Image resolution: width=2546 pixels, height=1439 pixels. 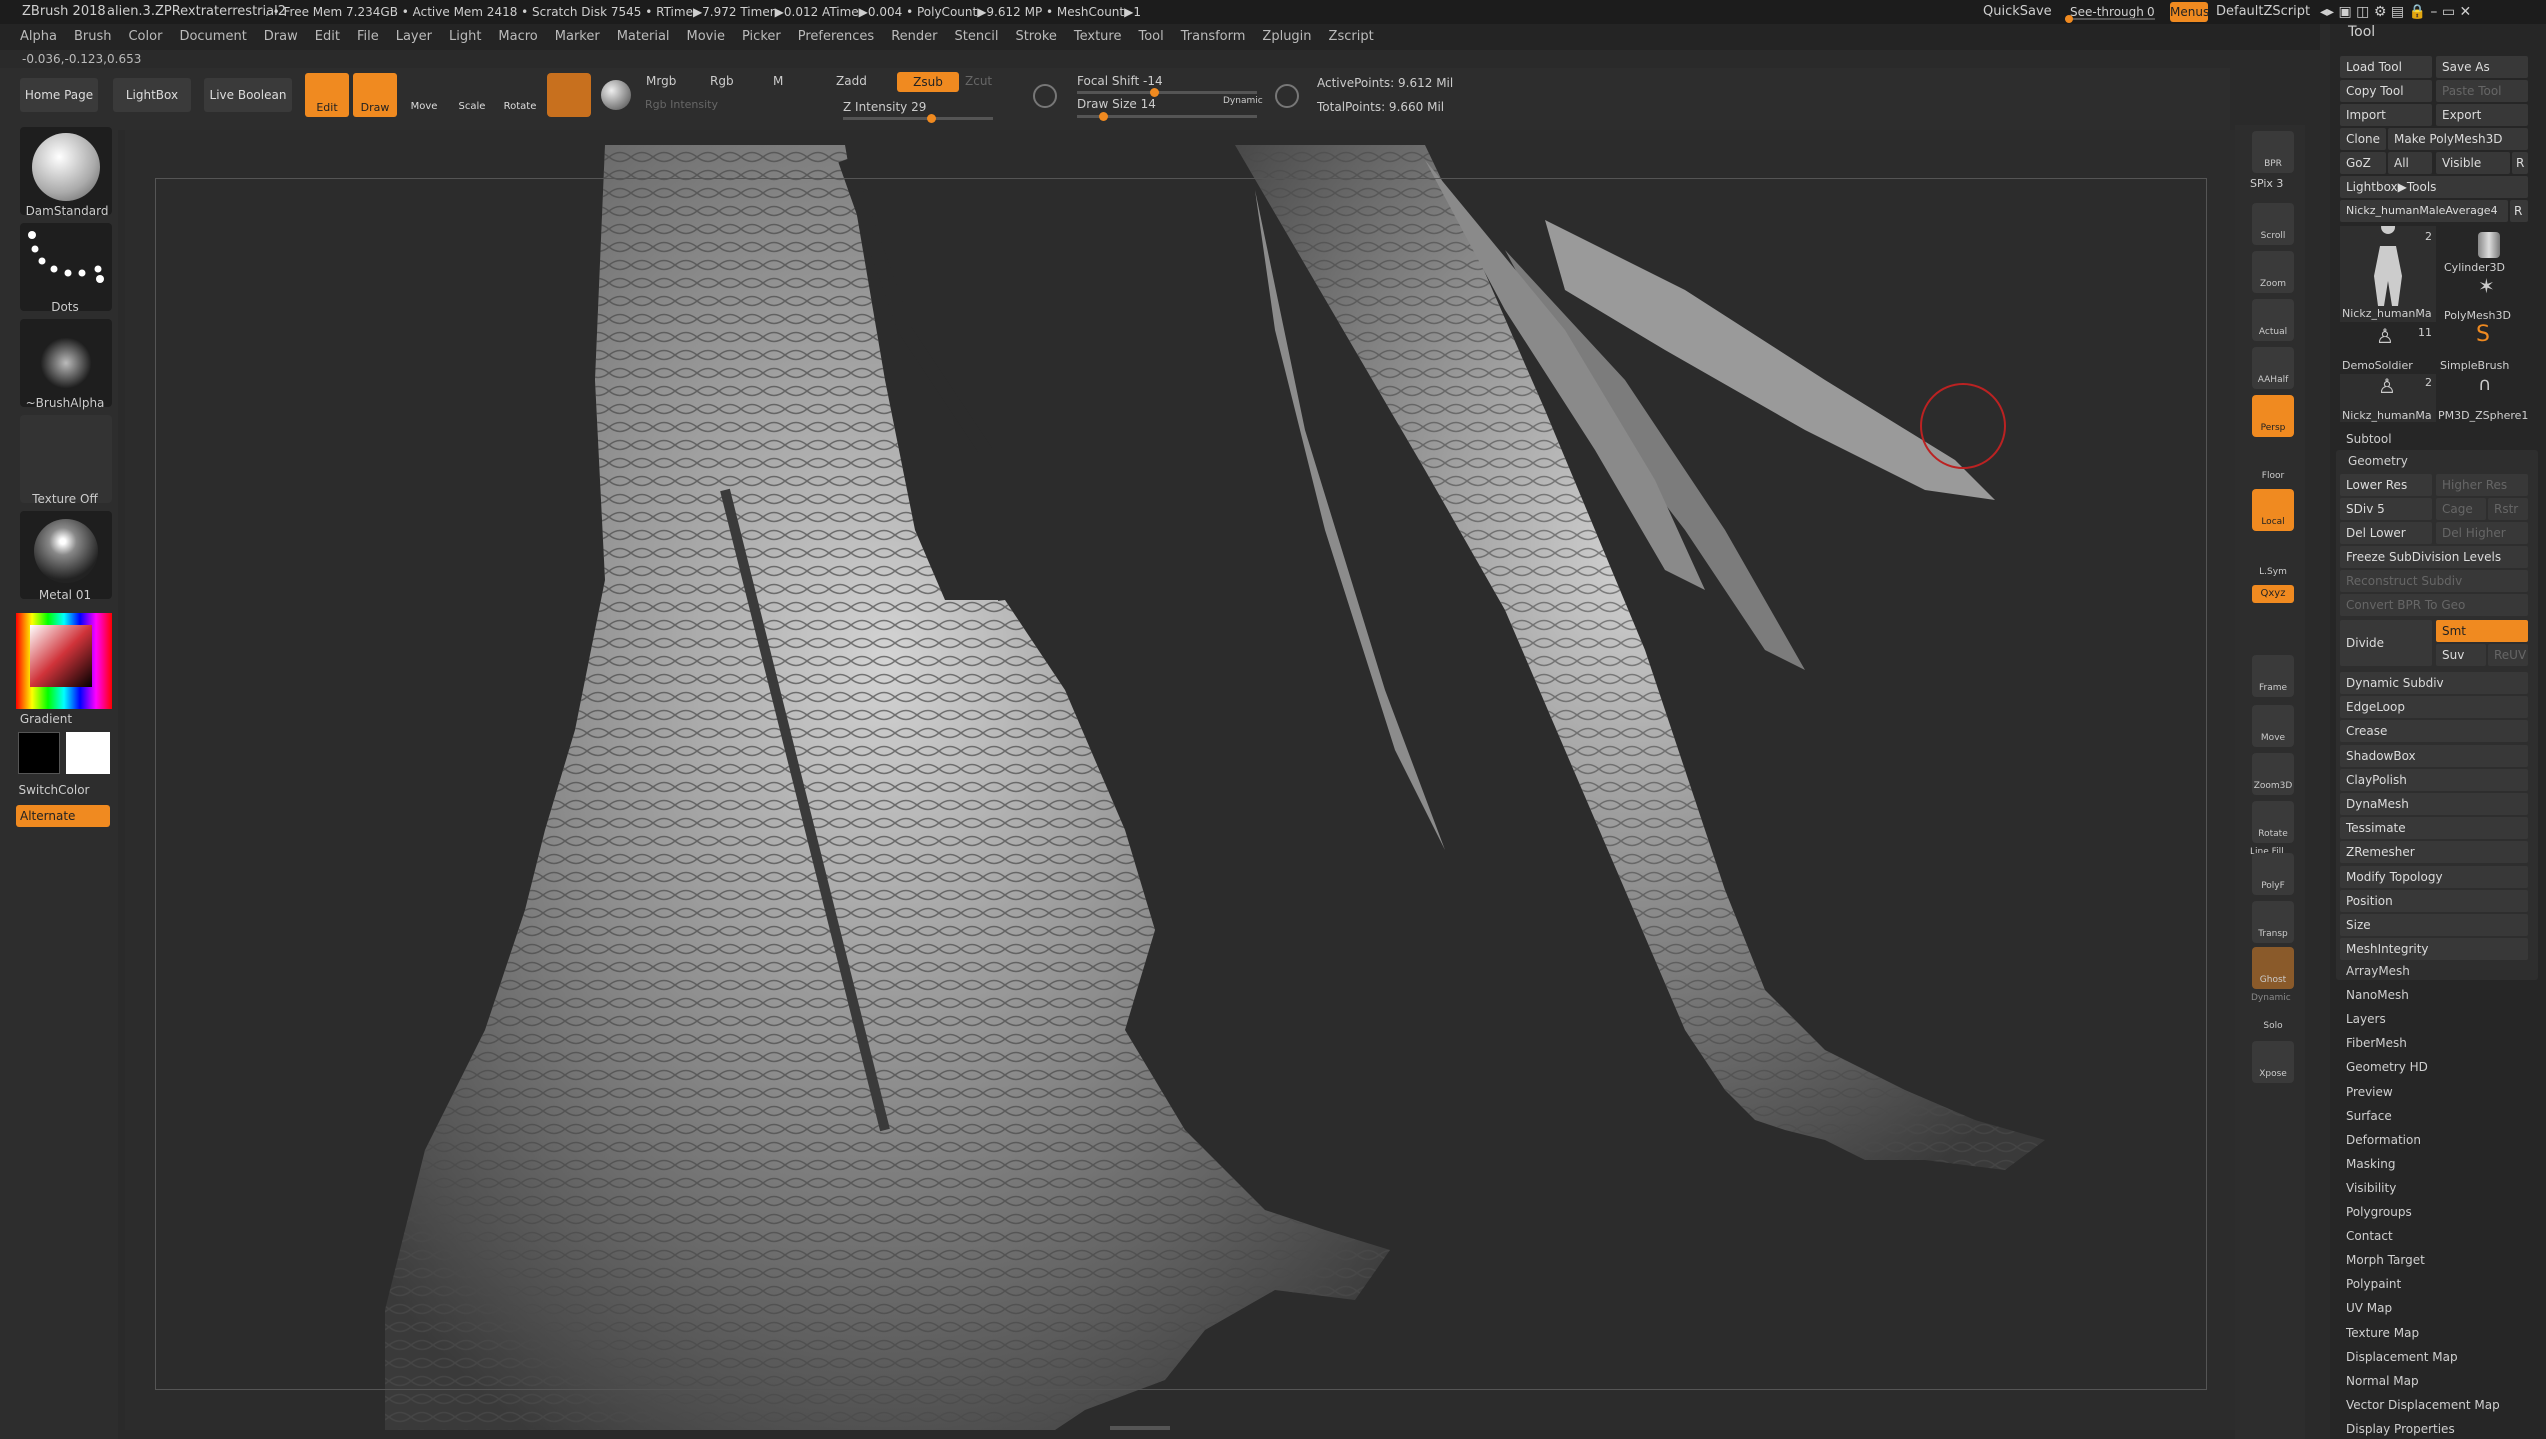 What do you see at coordinates (2461, 655) in the screenshot?
I see `suv-toggle: Suv` at bounding box center [2461, 655].